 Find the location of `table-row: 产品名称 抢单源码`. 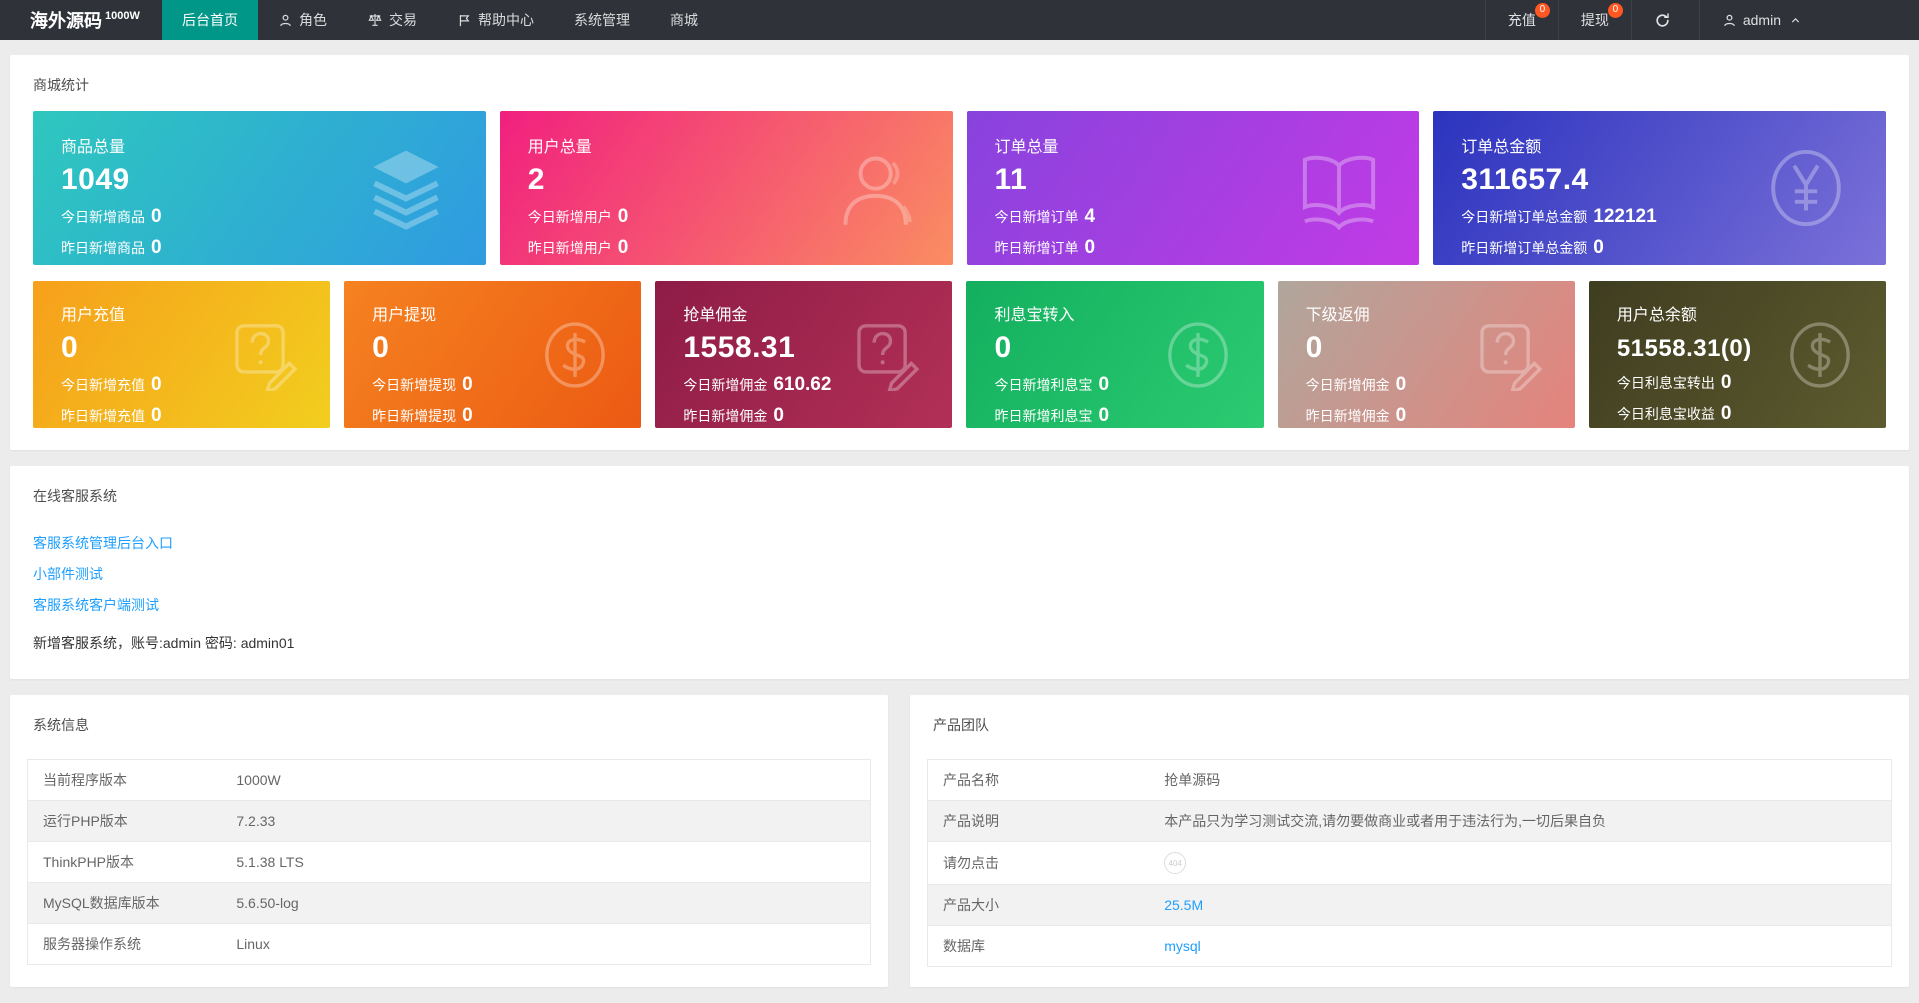

table-row: 产品名称 抢单源码 is located at coordinates (1409, 780).